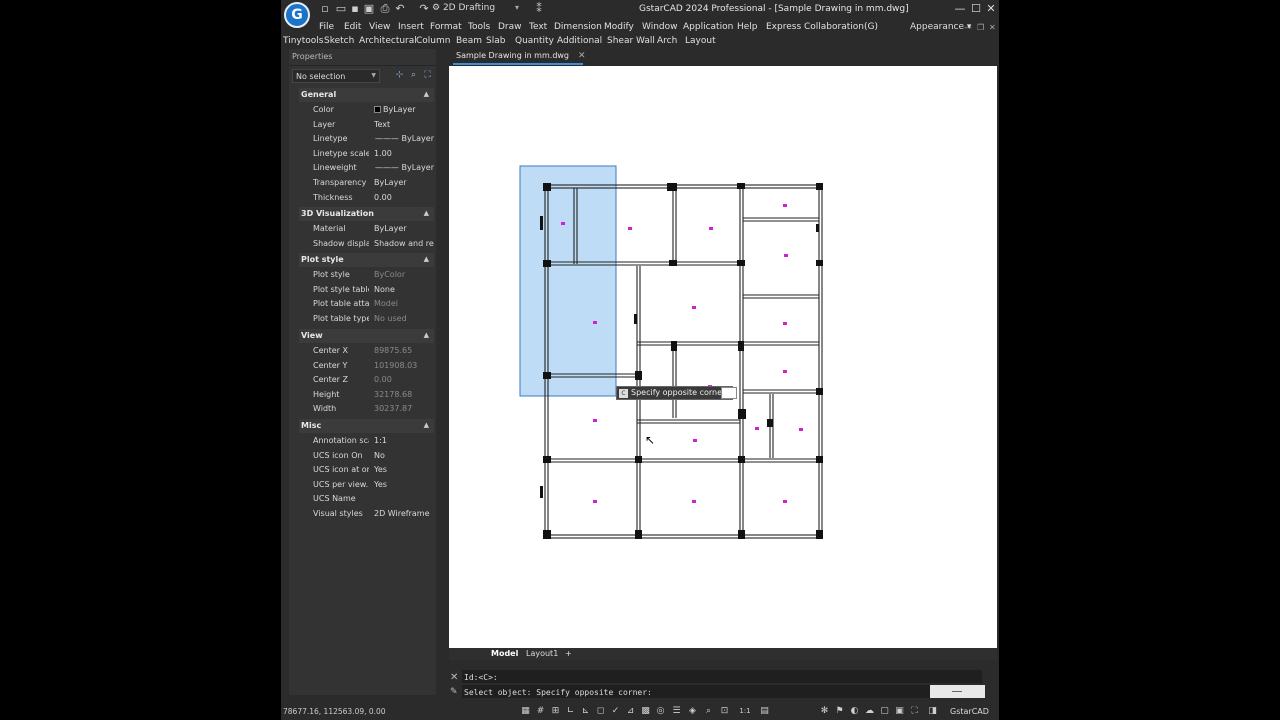 The width and height of the screenshot is (1280, 720). I want to click on prop-row-linetype: Linetype ——— ByLayer, so click(366, 139).